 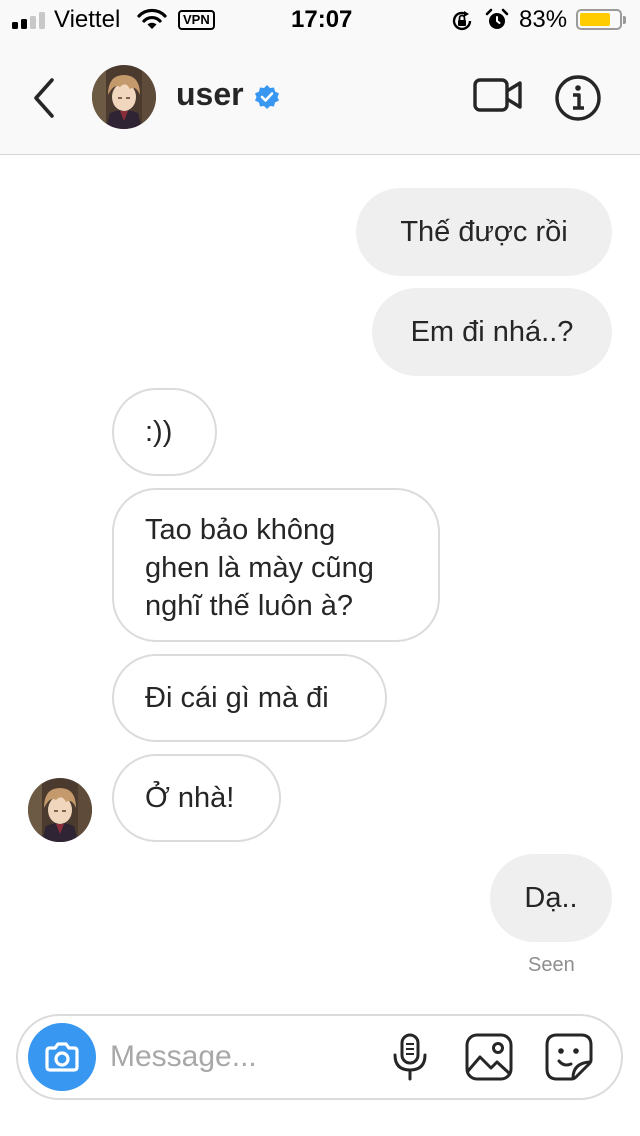 What do you see at coordinates (543, 19) in the screenshot?
I see `battery-percent: 83%` at bounding box center [543, 19].